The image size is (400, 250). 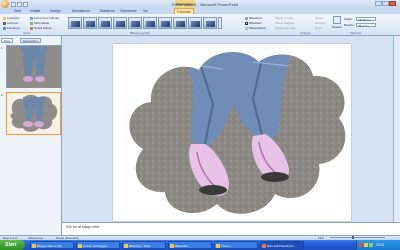 I want to click on status-language: Dansk (Danmark), so click(x=67, y=237).